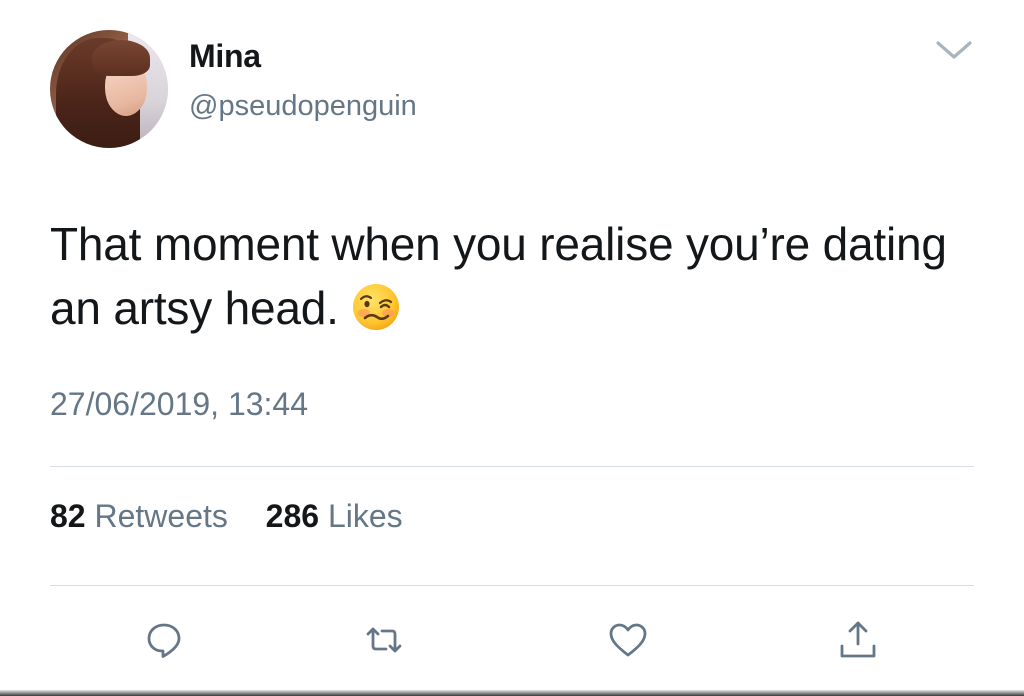 Image resolution: width=1024 pixels, height=696 pixels. I want to click on woozy-face-icon, so click(376, 307).